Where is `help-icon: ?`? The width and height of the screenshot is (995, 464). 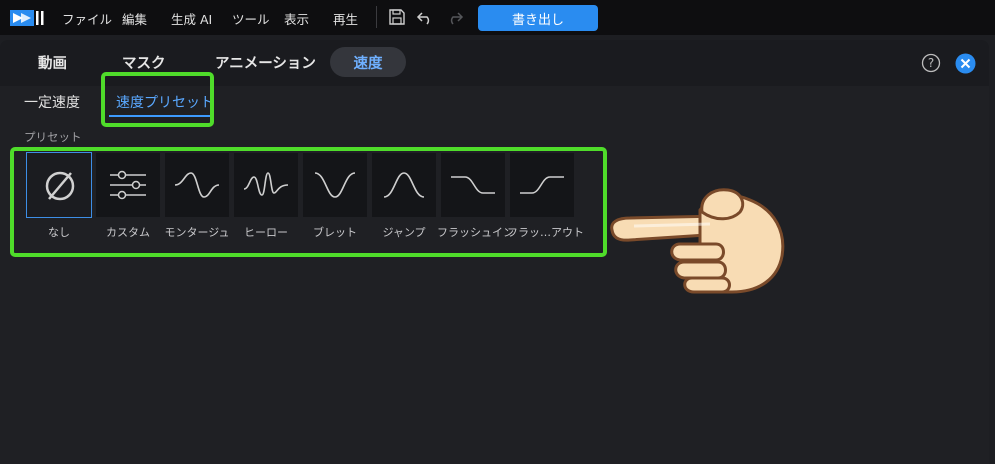
help-icon: ? is located at coordinates (931, 63).